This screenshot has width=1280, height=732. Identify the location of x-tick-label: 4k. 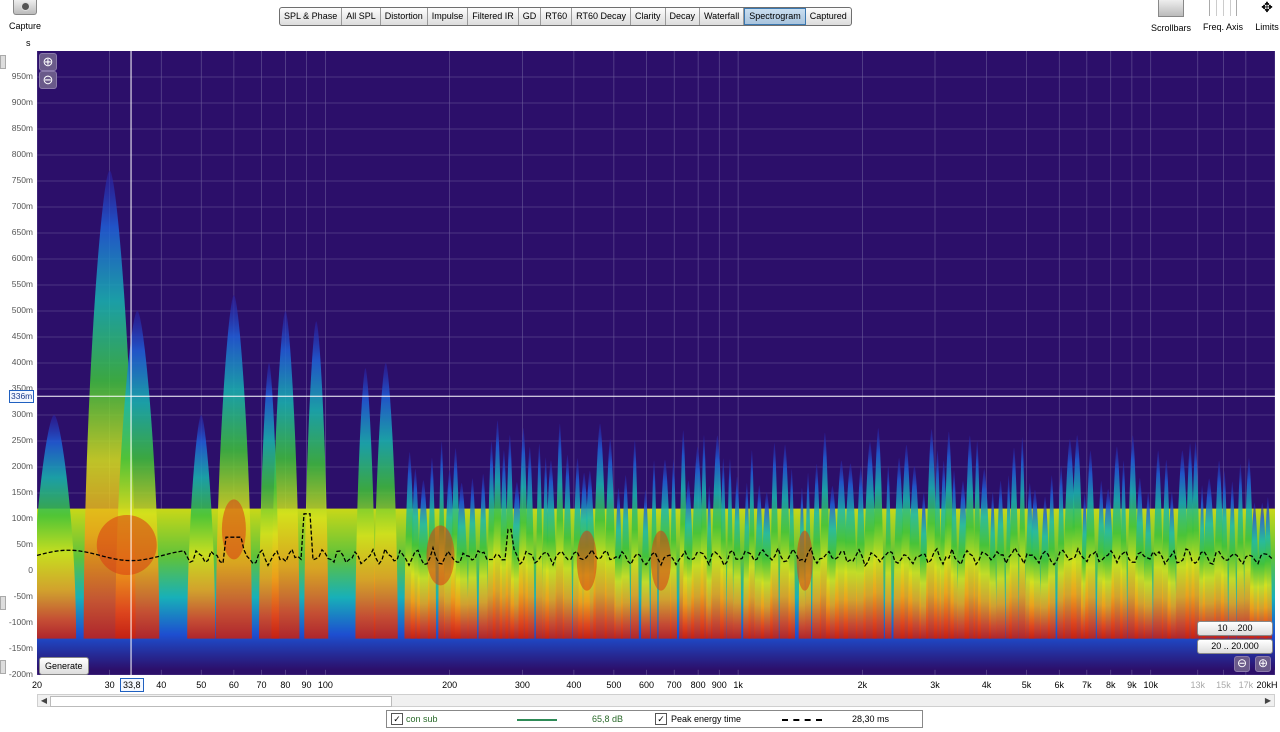
(986, 685).